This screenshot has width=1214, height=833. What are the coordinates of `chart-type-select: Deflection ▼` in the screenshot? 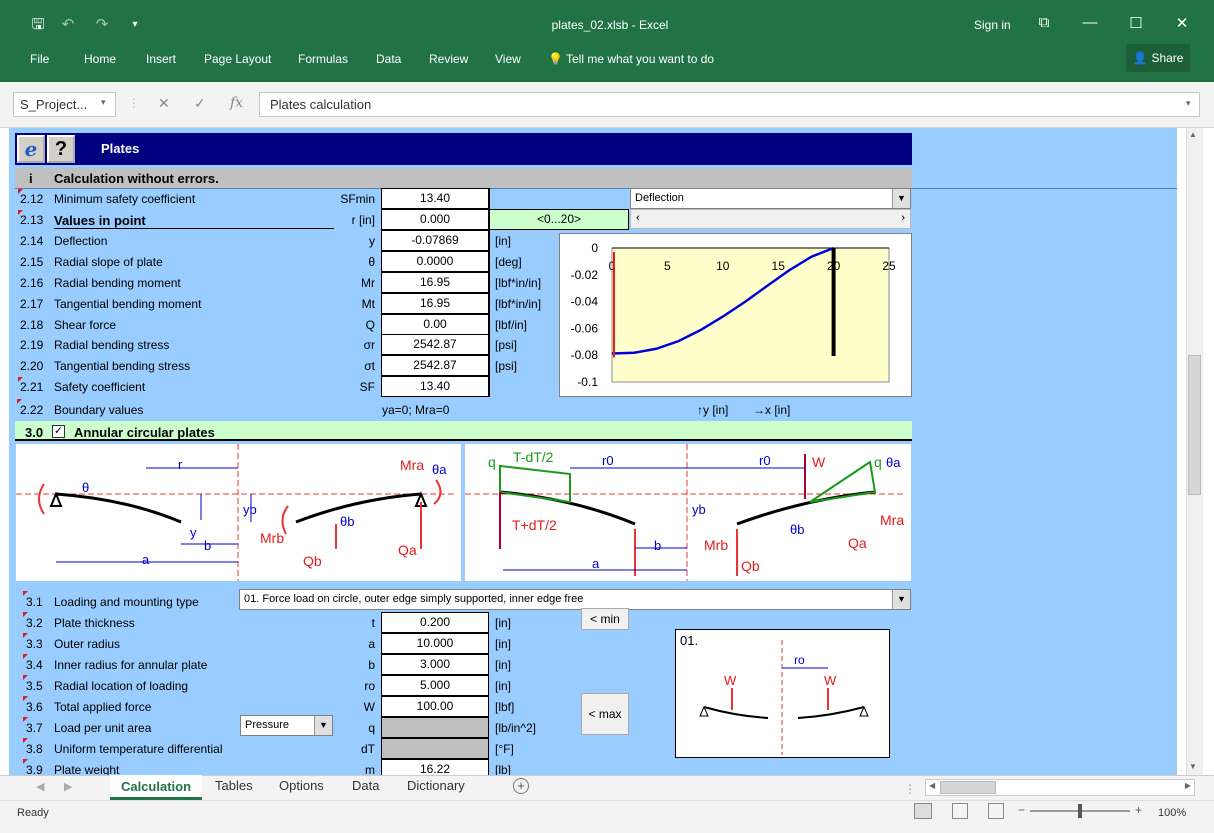 It's located at (770, 198).